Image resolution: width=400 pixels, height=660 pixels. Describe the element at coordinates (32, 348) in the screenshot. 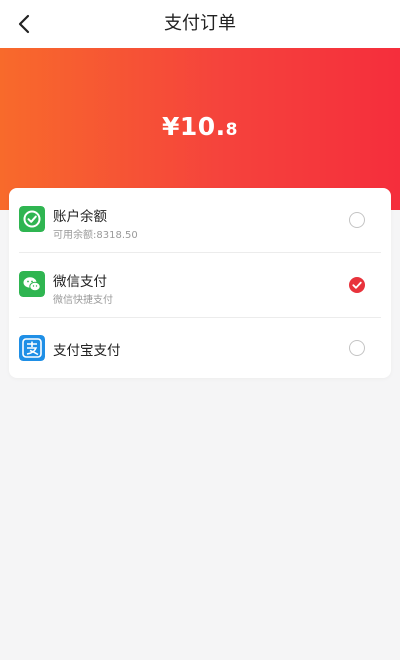

I see `alipay-icon` at that location.